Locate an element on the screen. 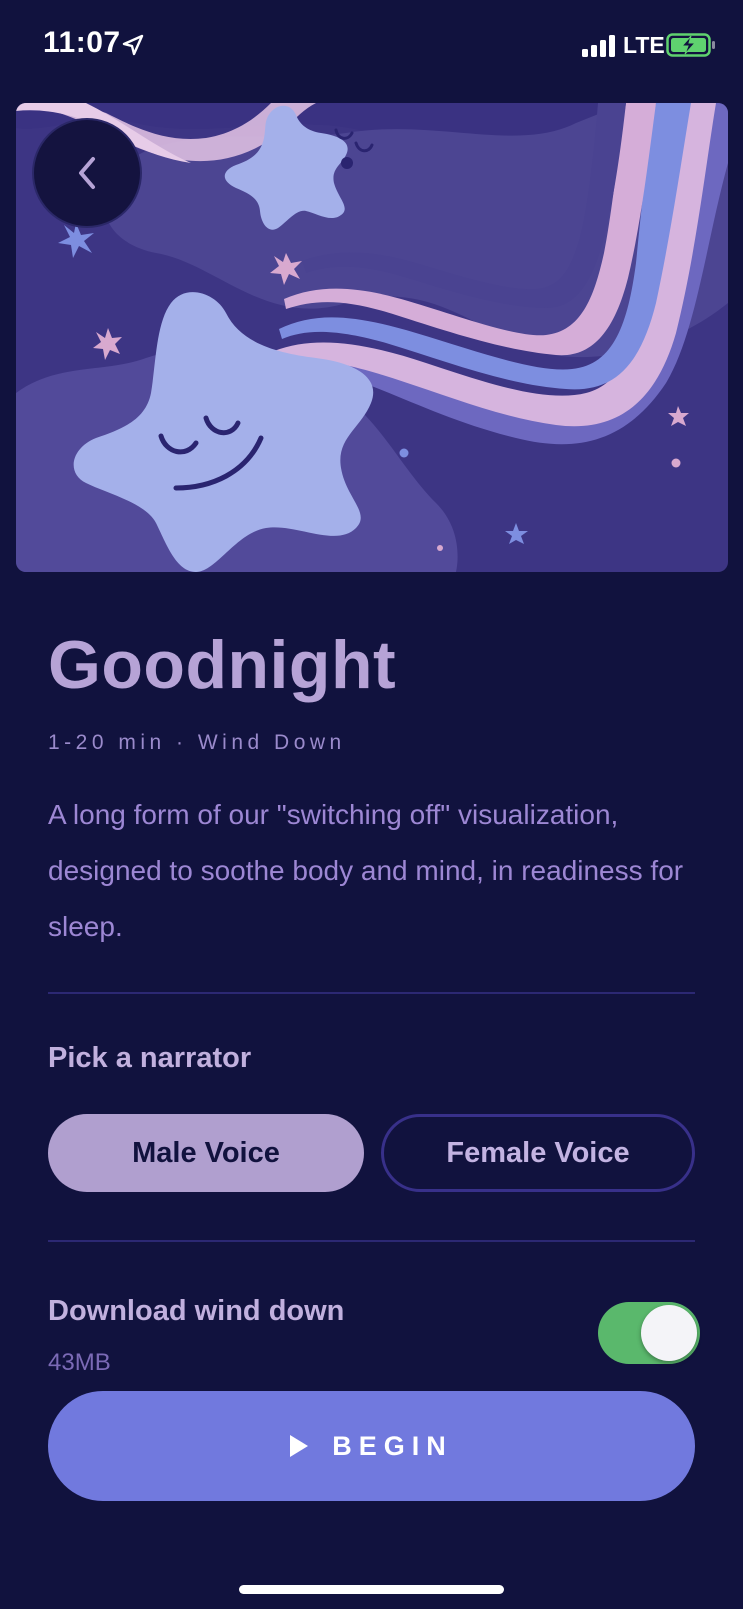 The width and height of the screenshot is (743, 1609). narrator-label: Pick a narrator is located at coordinates (150, 1058).